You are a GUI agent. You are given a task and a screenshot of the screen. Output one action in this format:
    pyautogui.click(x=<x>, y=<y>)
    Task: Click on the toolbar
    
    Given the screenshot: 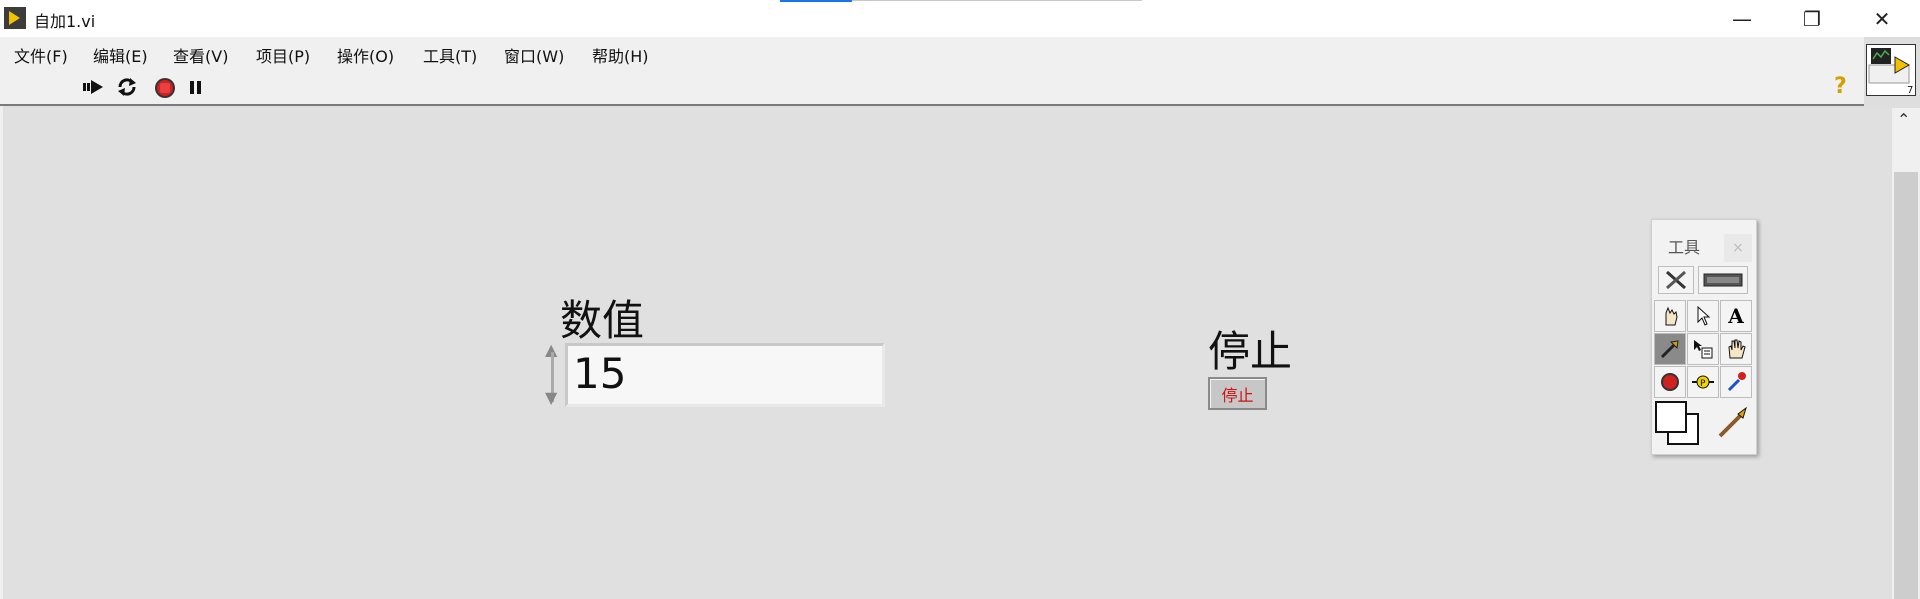 What is the action you would take?
    pyautogui.click(x=932, y=87)
    